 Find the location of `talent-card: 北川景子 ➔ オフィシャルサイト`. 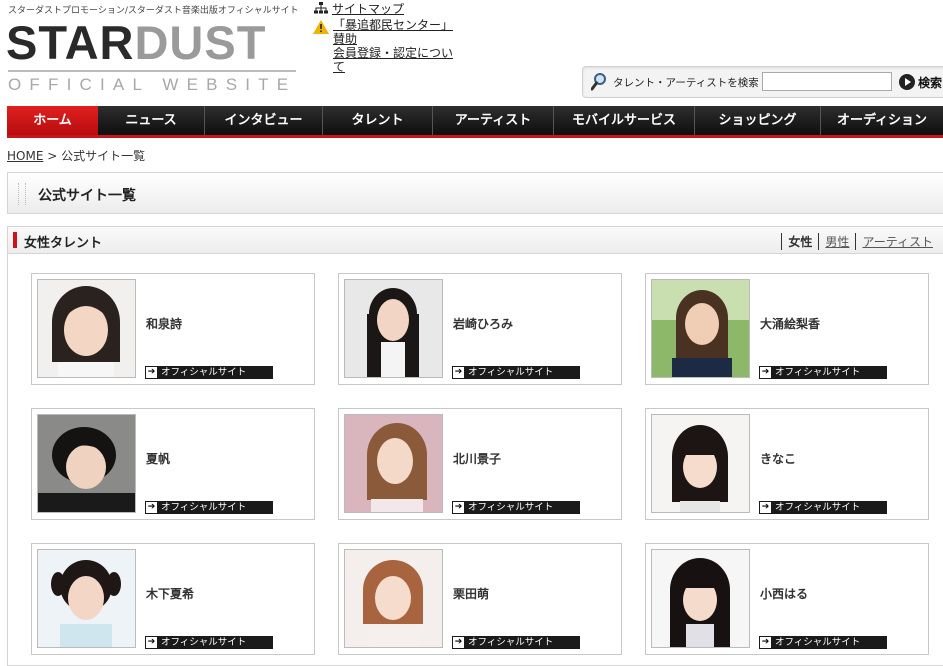

talent-card: 北川景子 ➔ オフィシャルサイト is located at coordinates (480, 464).